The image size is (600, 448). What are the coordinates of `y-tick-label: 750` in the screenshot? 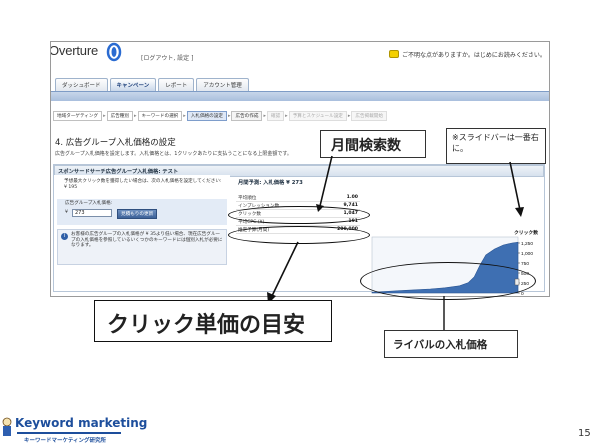 It's located at (525, 264).